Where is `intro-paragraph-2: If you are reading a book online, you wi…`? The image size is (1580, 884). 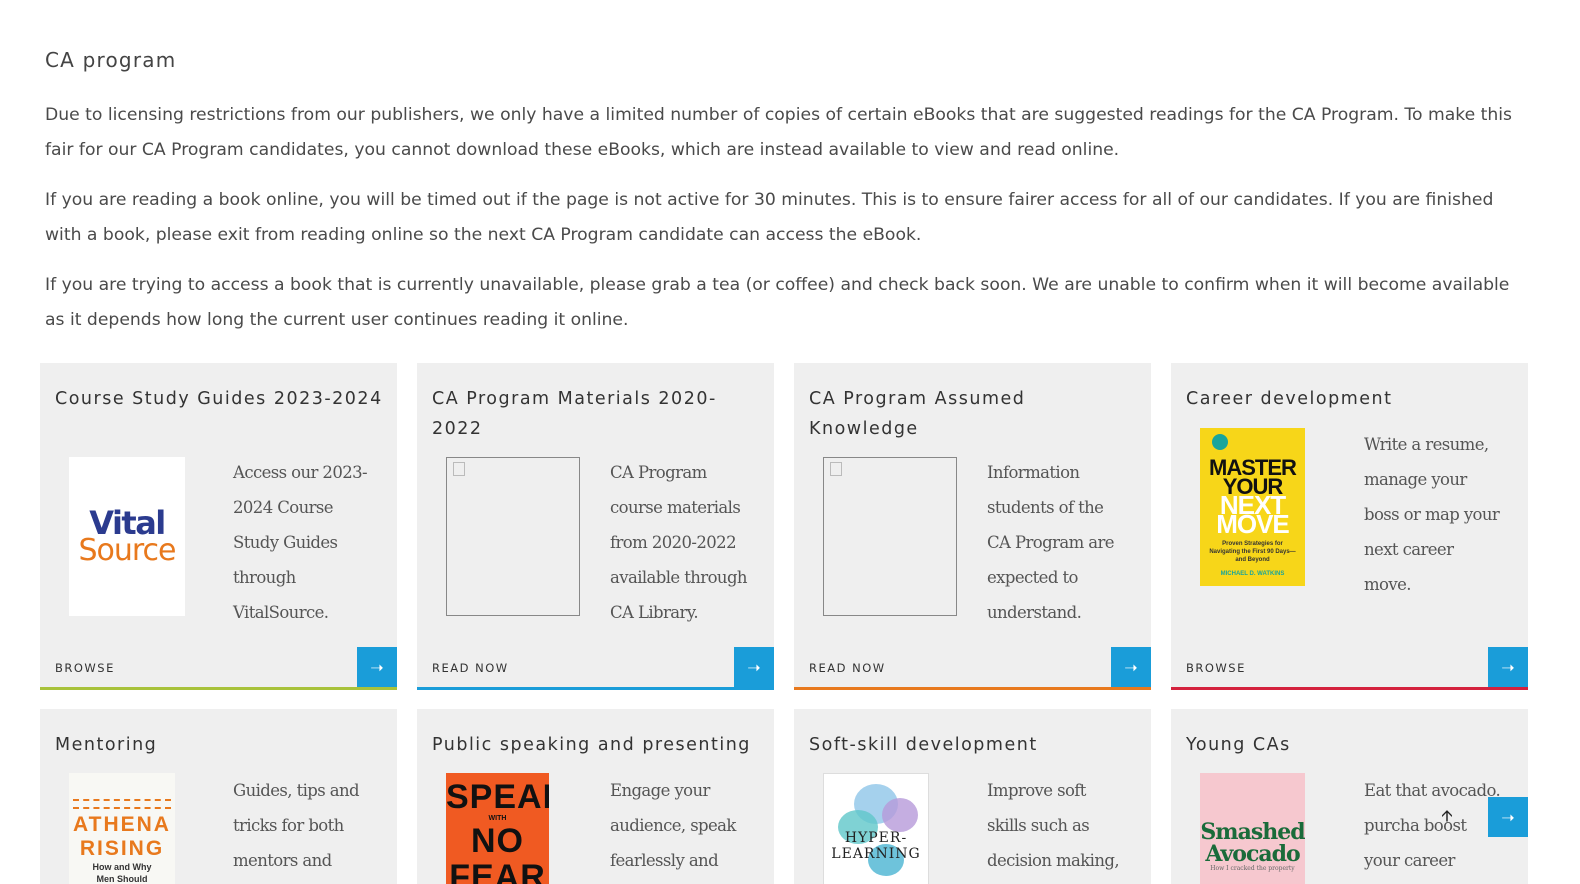 intro-paragraph-2: If you are reading a book online, you wi… is located at coordinates (769, 217).